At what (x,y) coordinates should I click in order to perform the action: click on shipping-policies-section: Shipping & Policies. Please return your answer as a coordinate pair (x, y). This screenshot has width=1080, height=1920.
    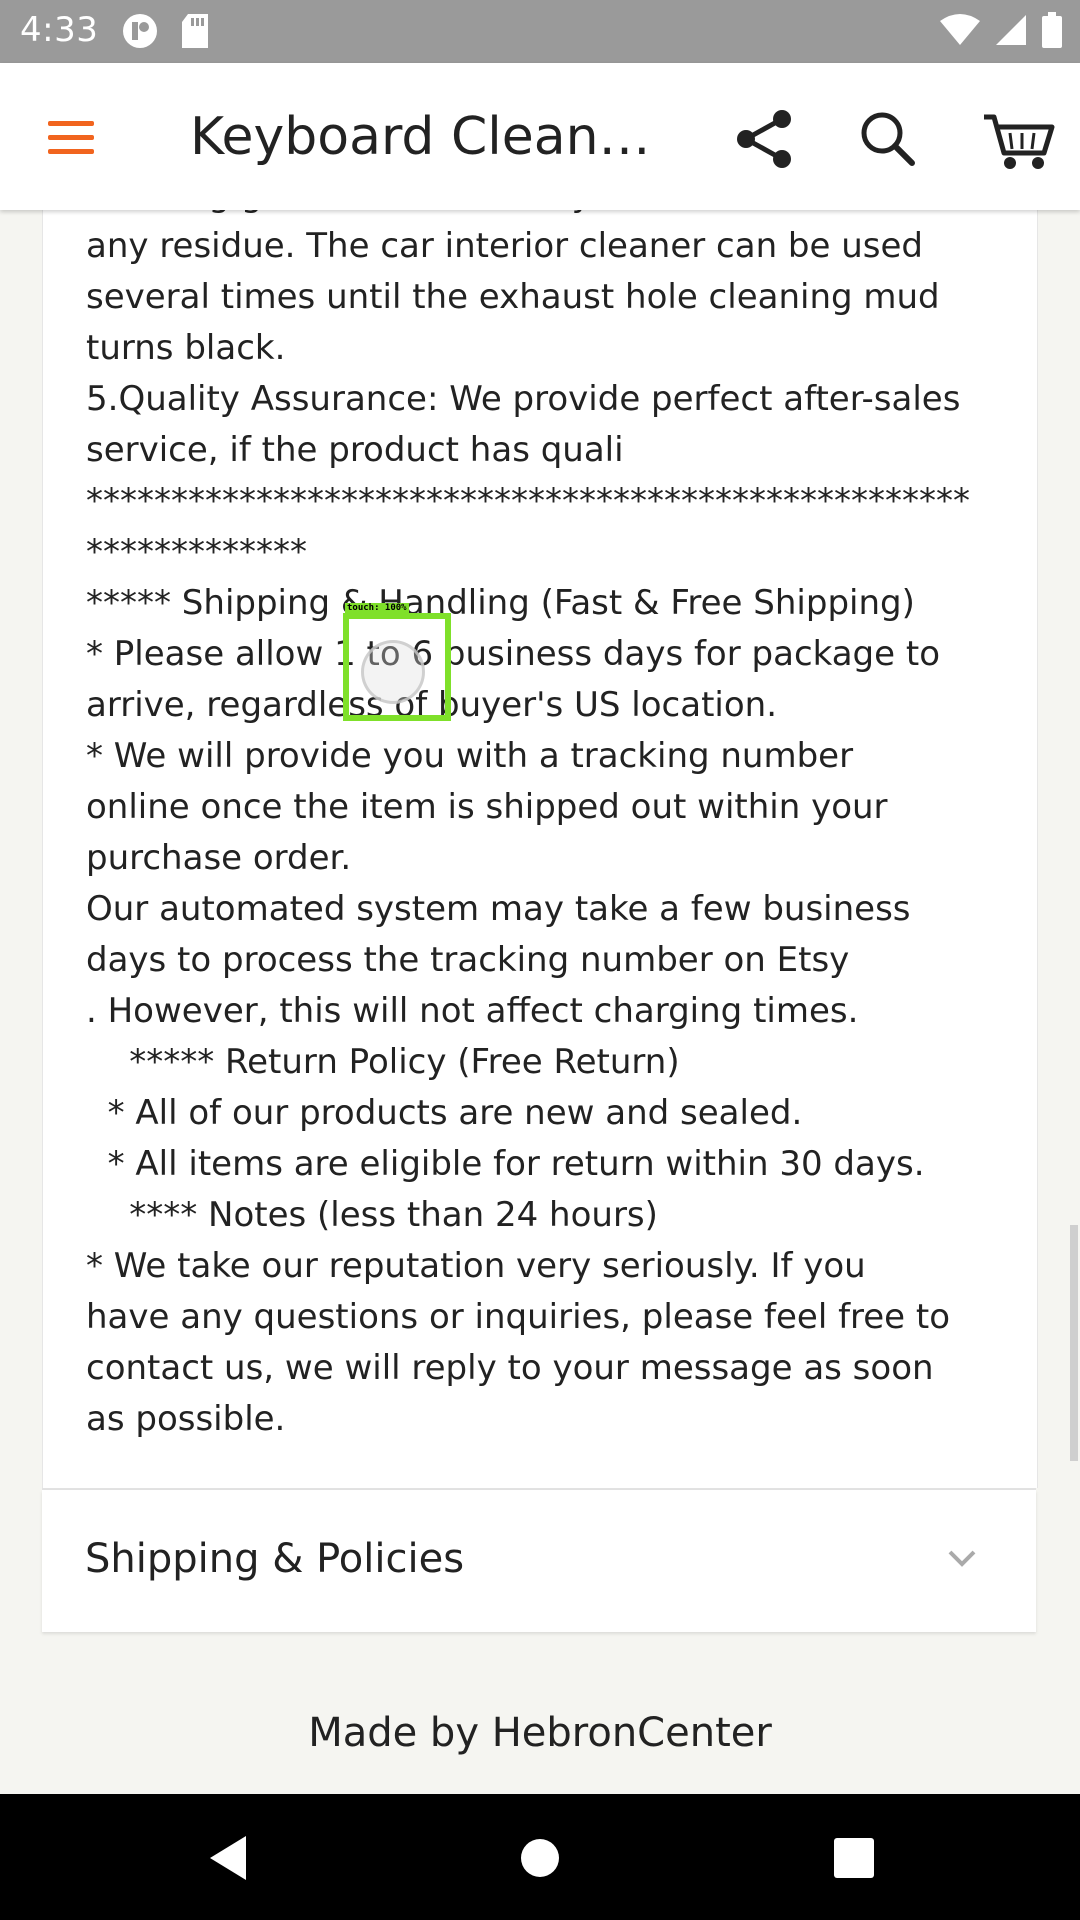
    Looking at the image, I should click on (539, 1561).